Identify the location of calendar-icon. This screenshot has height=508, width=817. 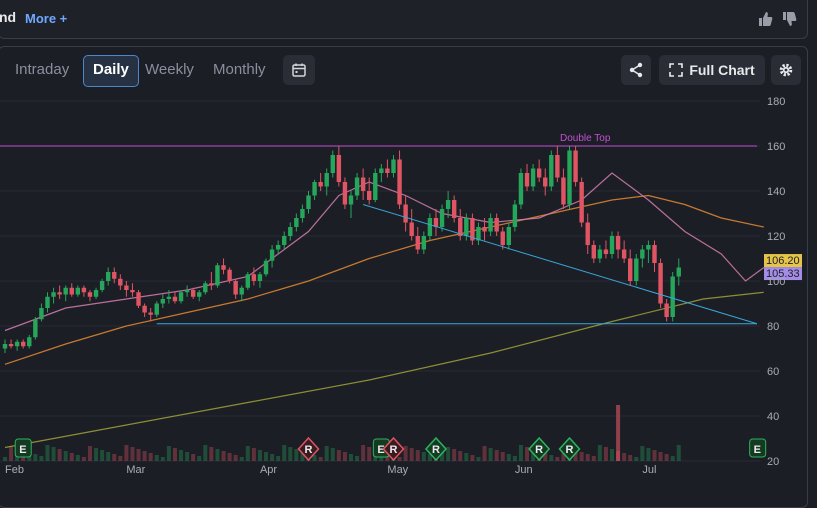
(299, 70).